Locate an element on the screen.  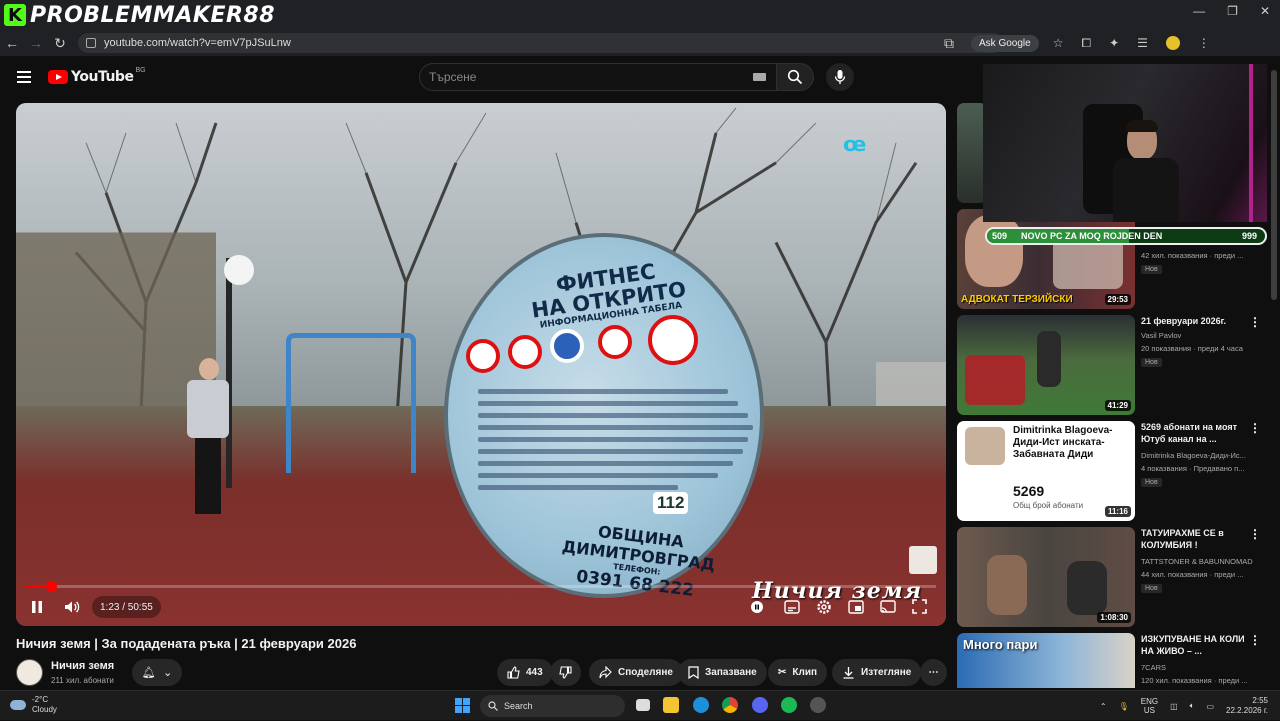
reading-list-icon: ☰ is located at coordinates (1142, 43).